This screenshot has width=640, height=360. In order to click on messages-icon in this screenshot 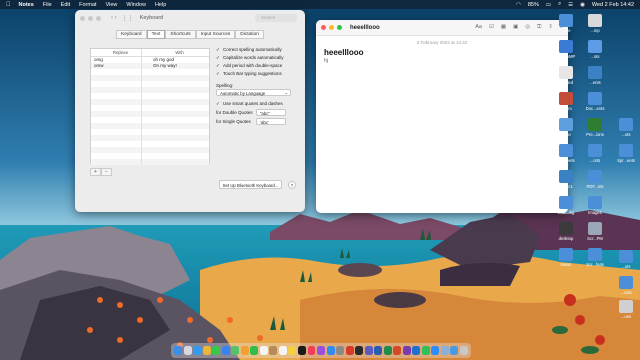, I will do `click(216, 350)`.